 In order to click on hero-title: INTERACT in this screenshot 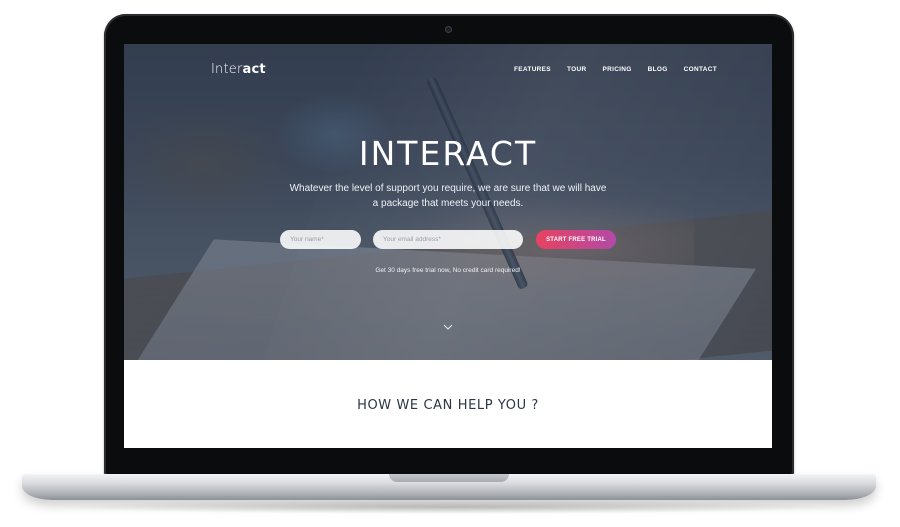, I will do `click(448, 153)`.